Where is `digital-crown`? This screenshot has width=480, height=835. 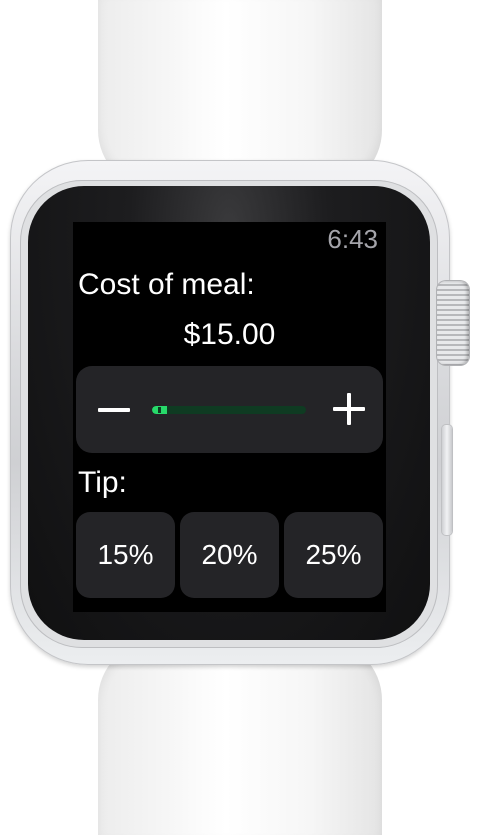 digital-crown is located at coordinates (453, 323).